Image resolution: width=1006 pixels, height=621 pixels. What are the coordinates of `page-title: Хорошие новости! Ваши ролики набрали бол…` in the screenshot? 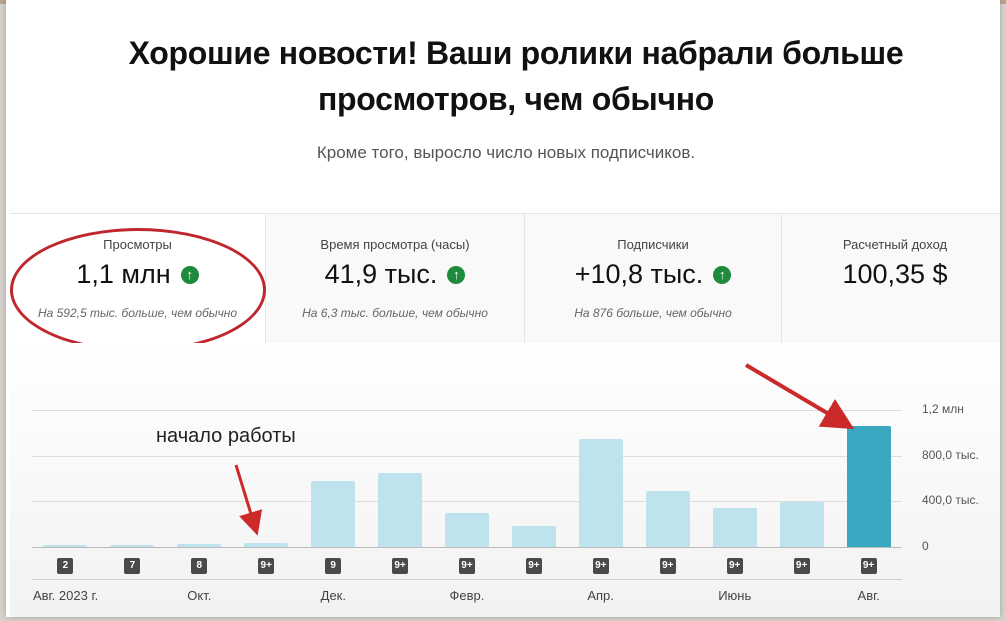 It's located at (516, 76).